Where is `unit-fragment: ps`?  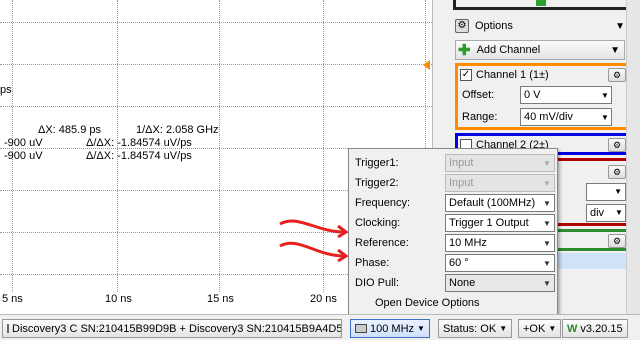 unit-fragment: ps is located at coordinates (6, 90).